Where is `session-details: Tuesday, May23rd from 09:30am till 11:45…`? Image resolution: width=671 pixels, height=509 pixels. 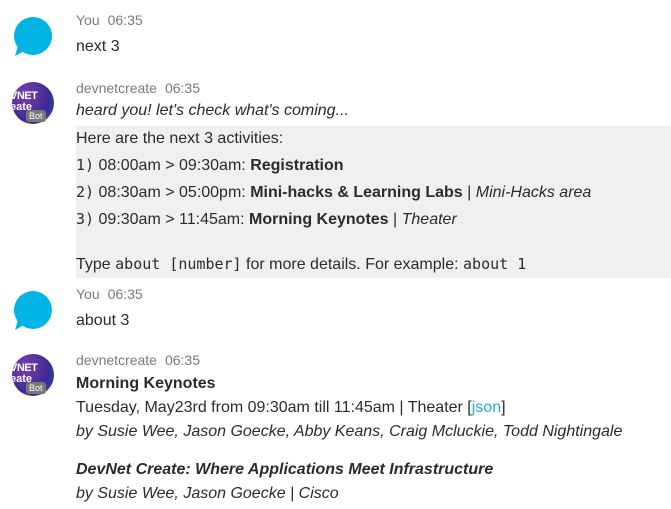 session-details: Tuesday, May23rd from 09:30am till 11:45… is located at coordinates (291, 407).